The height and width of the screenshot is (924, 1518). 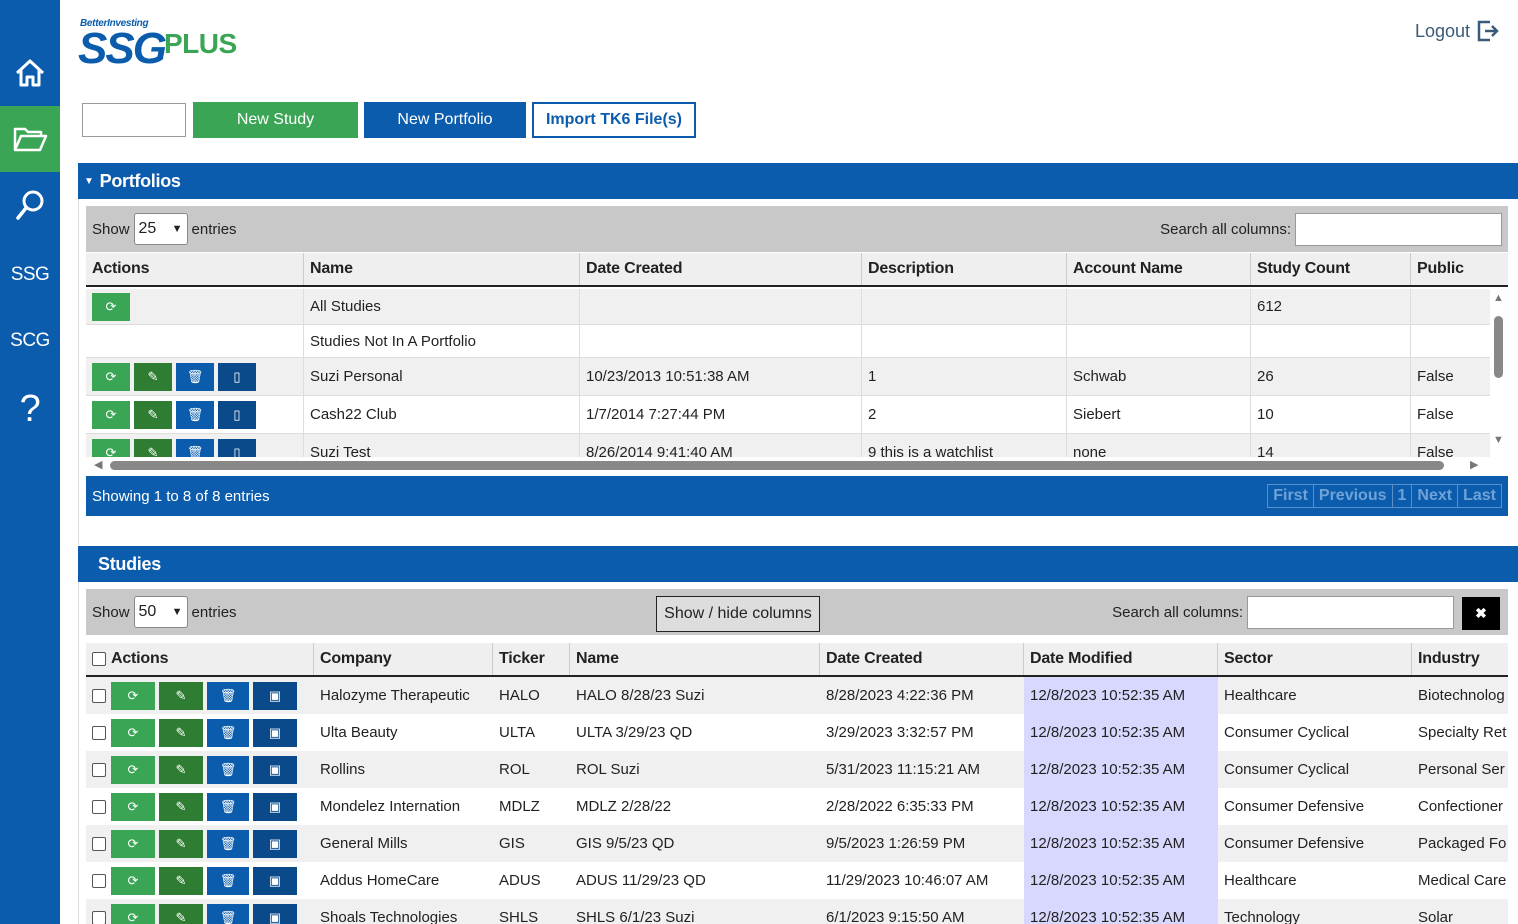 What do you see at coordinates (445, 120) in the screenshot?
I see `new-portfolio-button: New Portfolio` at bounding box center [445, 120].